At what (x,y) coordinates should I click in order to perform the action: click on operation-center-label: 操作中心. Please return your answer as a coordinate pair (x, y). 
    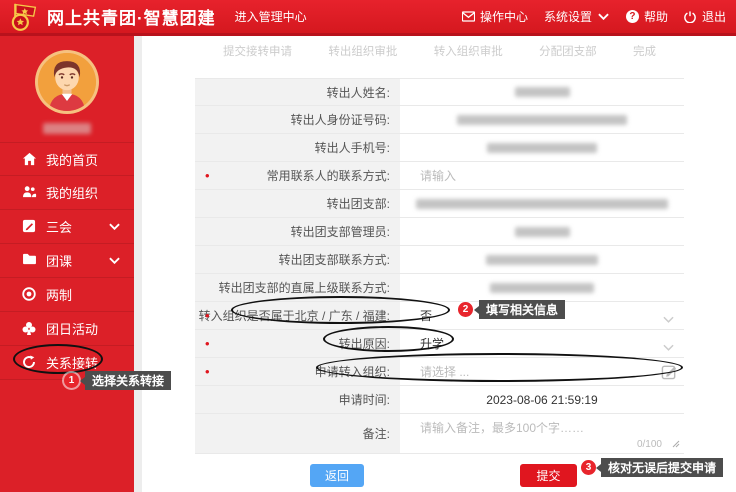
    Looking at the image, I should click on (503, 17).